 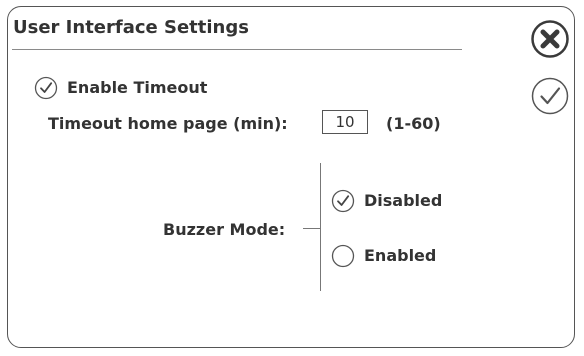 I want to click on timeout-home-page-label: Timeout home page (min):, so click(x=168, y=123).